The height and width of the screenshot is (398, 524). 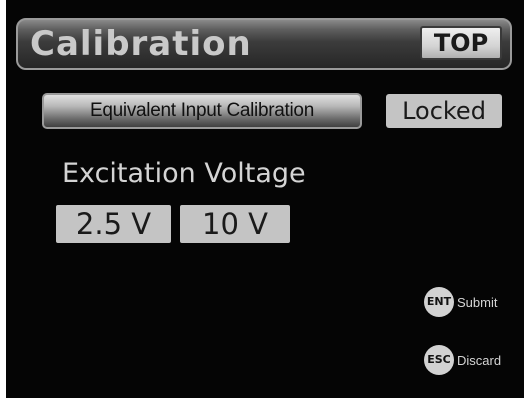 I want to click on title-bar: Calibration TOP, so click(x=264, y=44).